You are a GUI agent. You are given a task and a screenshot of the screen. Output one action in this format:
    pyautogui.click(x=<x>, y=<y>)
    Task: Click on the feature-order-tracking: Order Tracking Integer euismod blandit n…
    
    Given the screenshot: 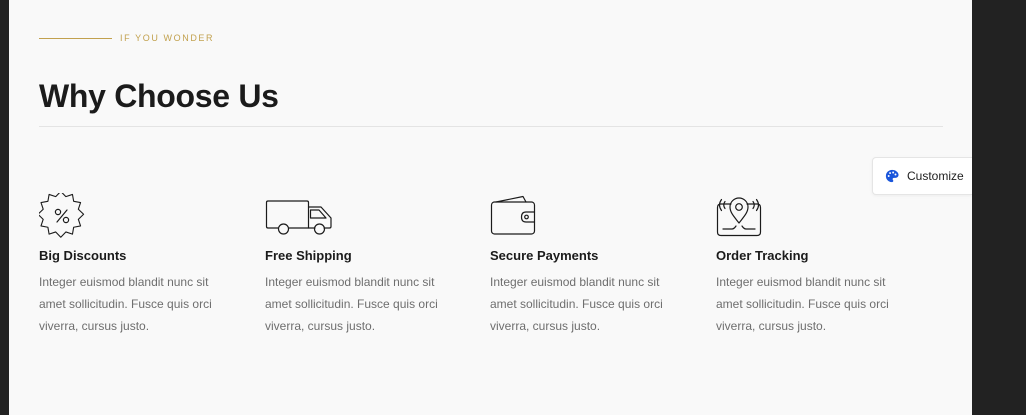 What is the action you would take?
    pyautogui.click(x=811, y=265)
    